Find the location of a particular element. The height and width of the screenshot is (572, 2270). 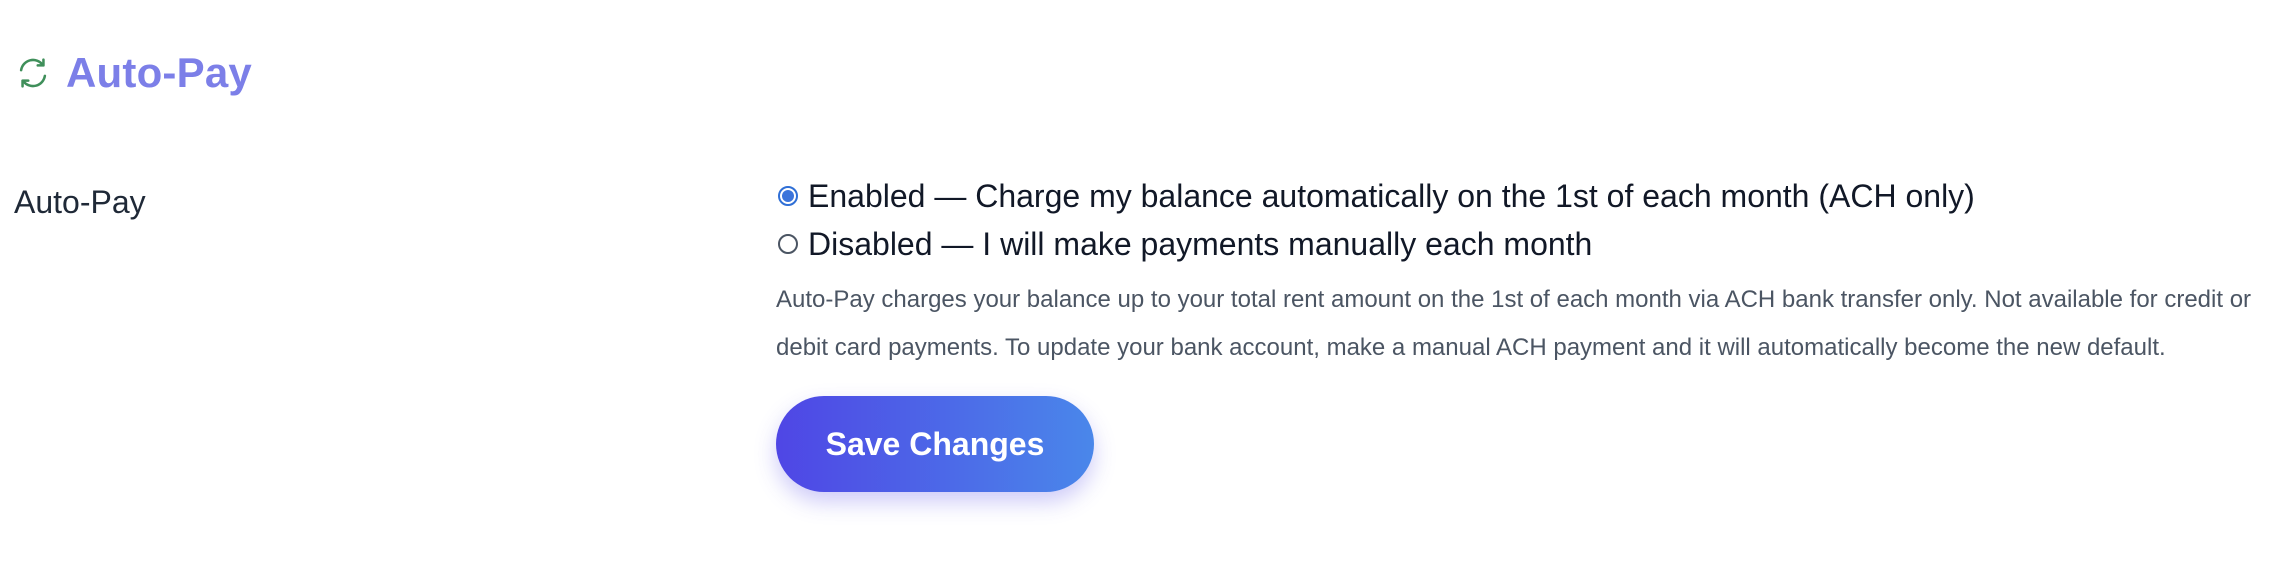

radio-disabled is located at coordinates (788, 244).